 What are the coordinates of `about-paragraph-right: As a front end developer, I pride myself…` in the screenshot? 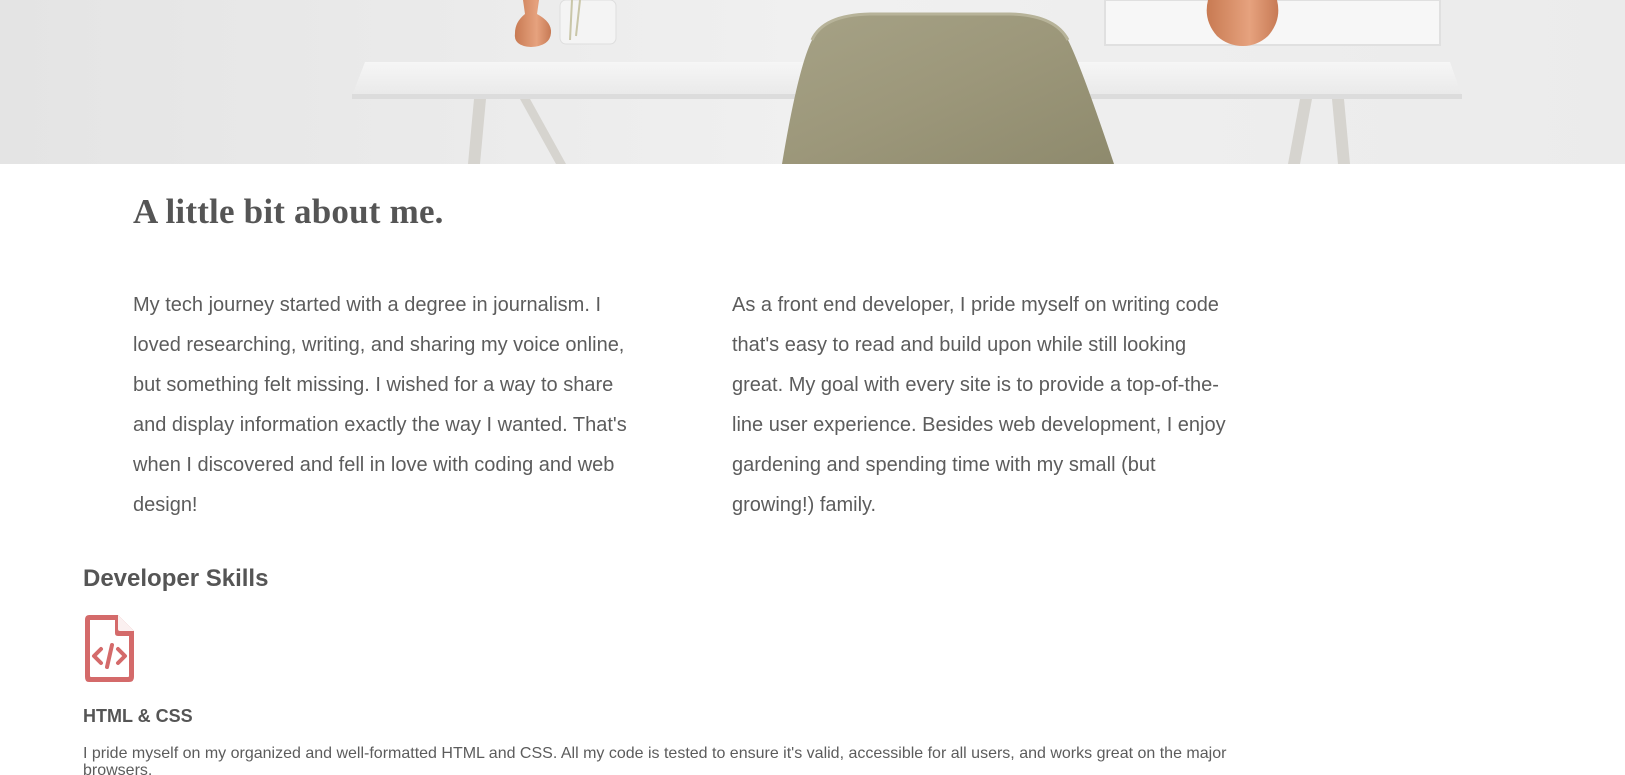 It's located at (979, 405).